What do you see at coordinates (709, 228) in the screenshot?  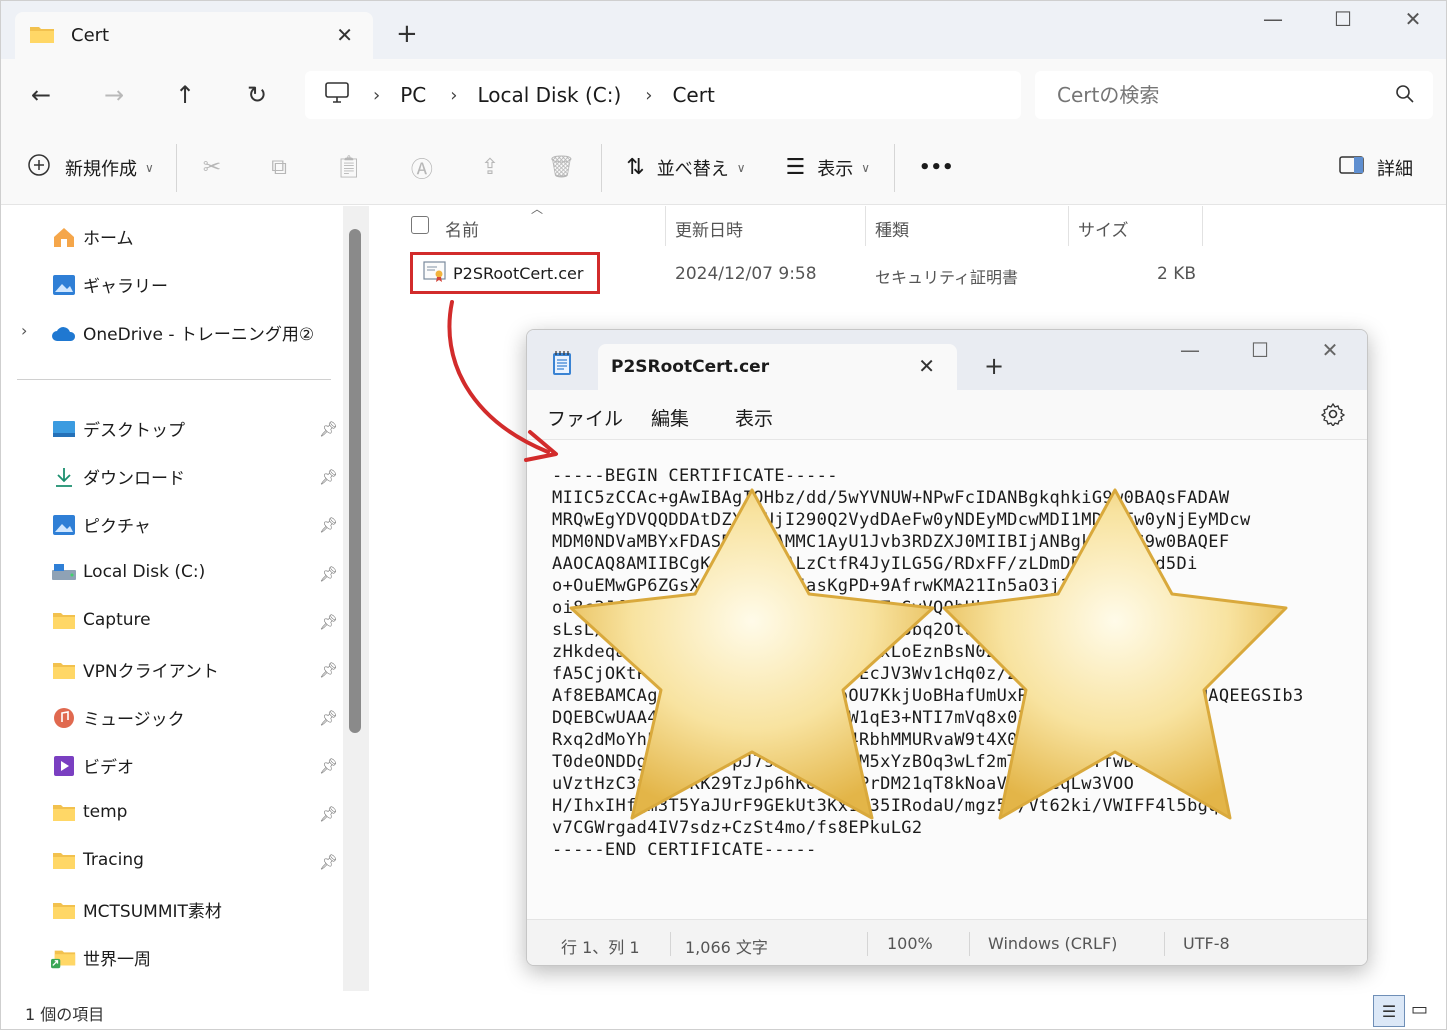 I see `column-header-modified: 更新日時` at bounding box center [709, 228].